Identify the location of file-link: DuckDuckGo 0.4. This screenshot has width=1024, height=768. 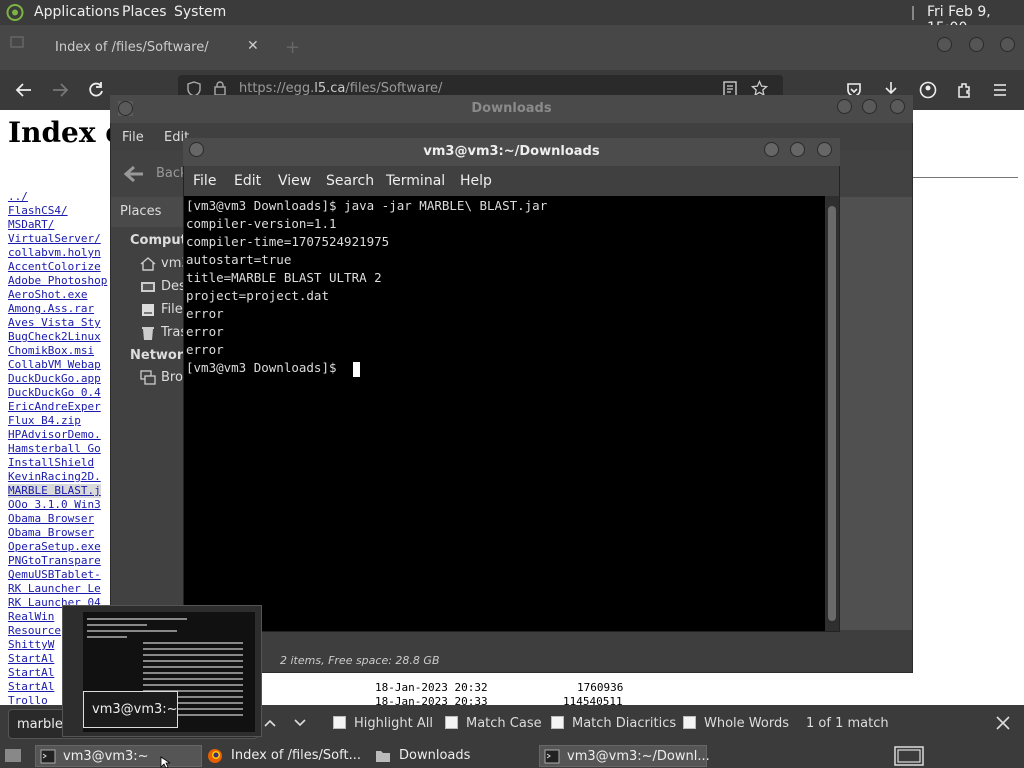
(54, 393).